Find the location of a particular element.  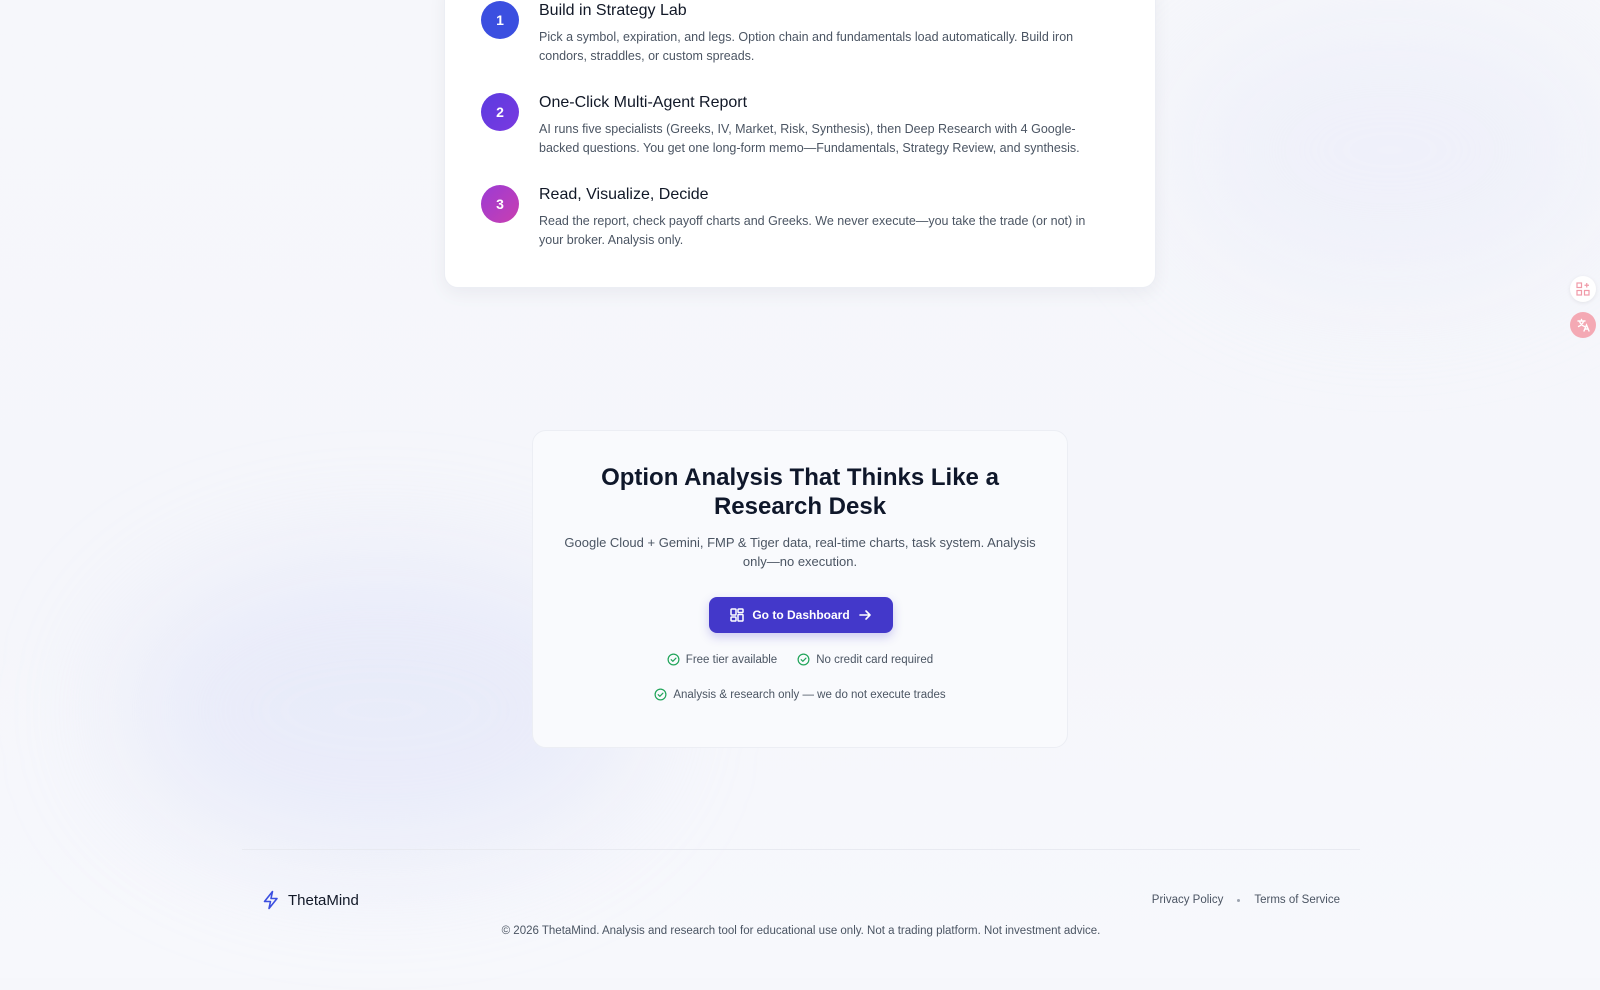

brand-name: ThetaMind is located at coordinates (323, 900).